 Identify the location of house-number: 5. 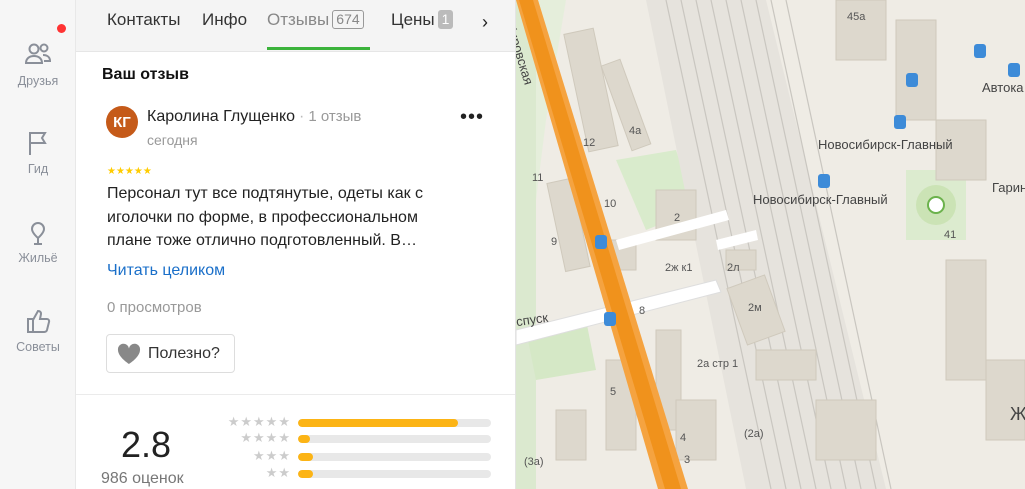
(613, 392).